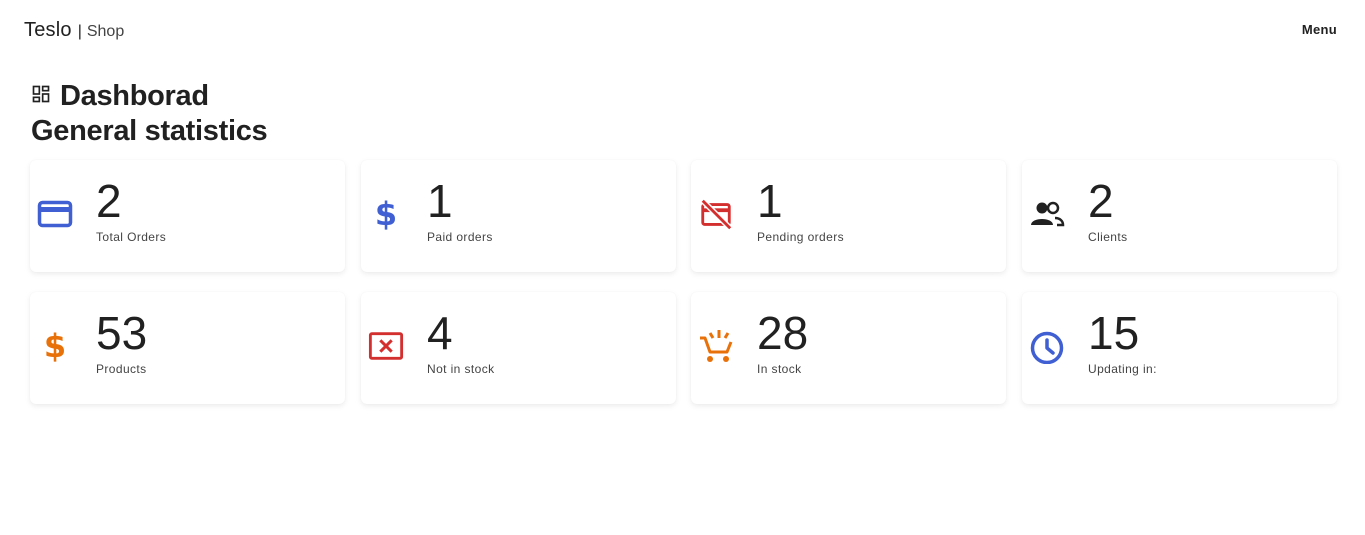 This screenshot has height=535, width=1365. Describe the element at coordinates (518, 348) in the screenshot. I see `stat-card-not-in-stock: 4 Not in stock` at that location.